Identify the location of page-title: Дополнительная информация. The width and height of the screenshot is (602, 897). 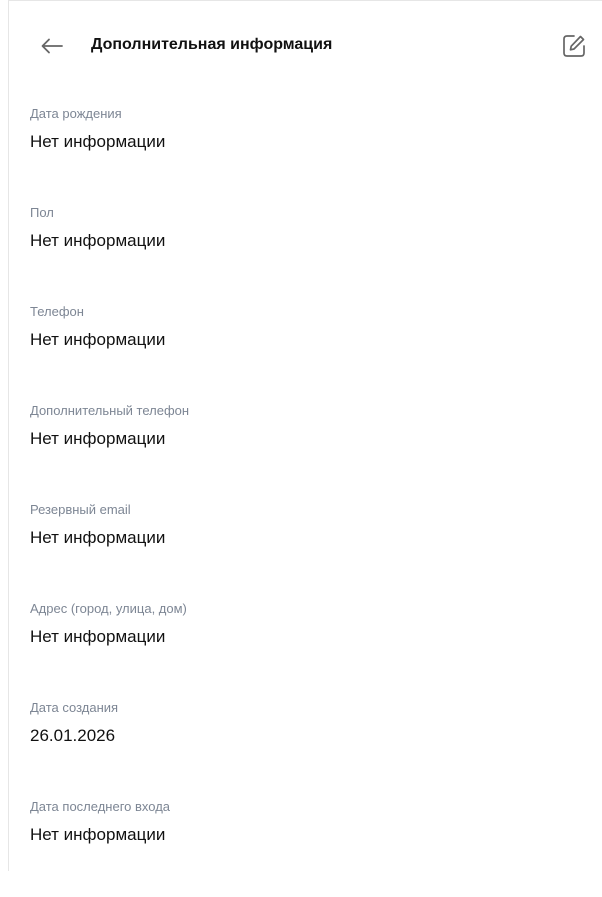
(212, 44).